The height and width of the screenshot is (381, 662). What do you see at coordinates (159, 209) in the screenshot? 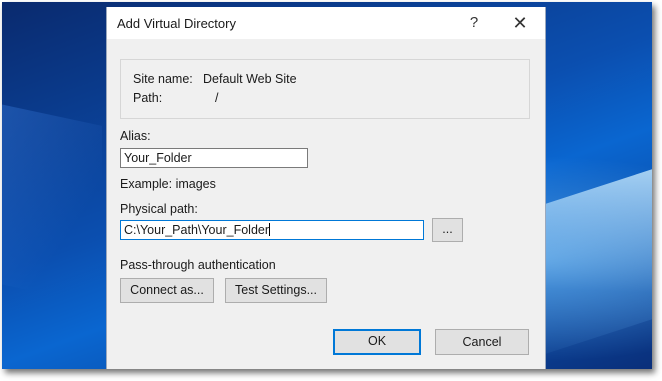
I see `physical-path-label: Physical path:` at bounding box center [159, 209].